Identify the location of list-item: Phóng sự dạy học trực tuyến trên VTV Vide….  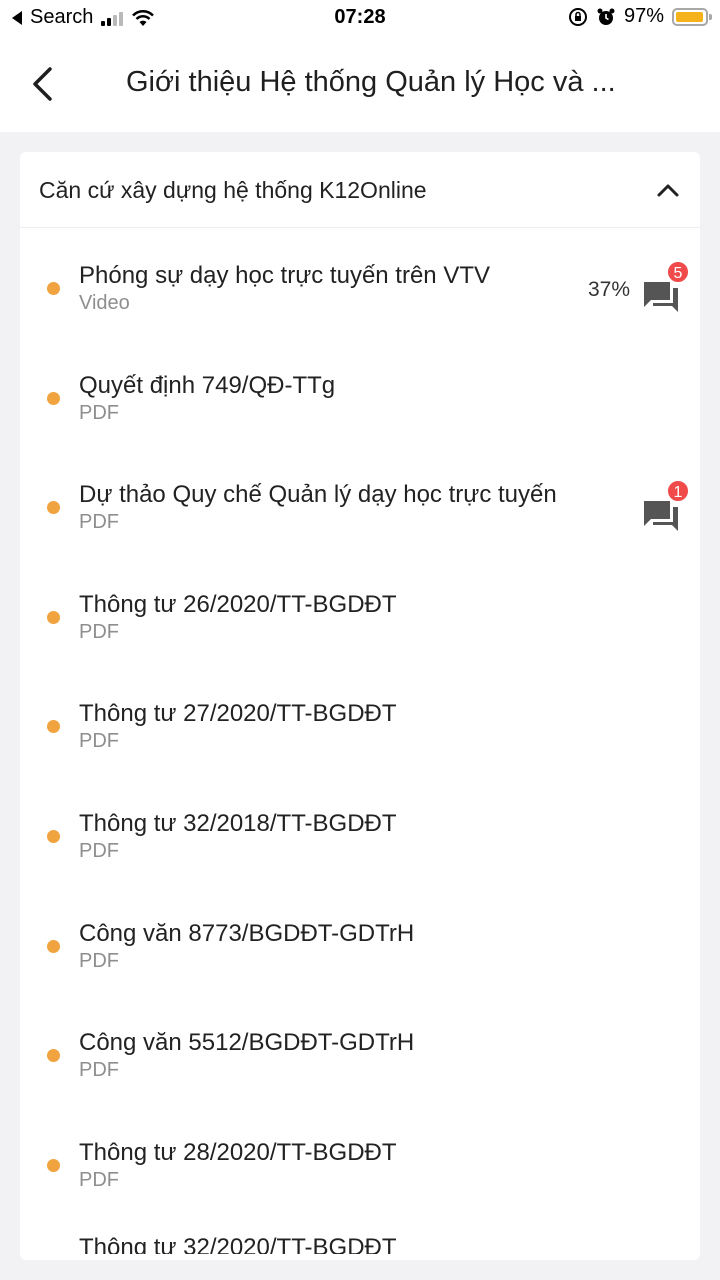
(360, 283).